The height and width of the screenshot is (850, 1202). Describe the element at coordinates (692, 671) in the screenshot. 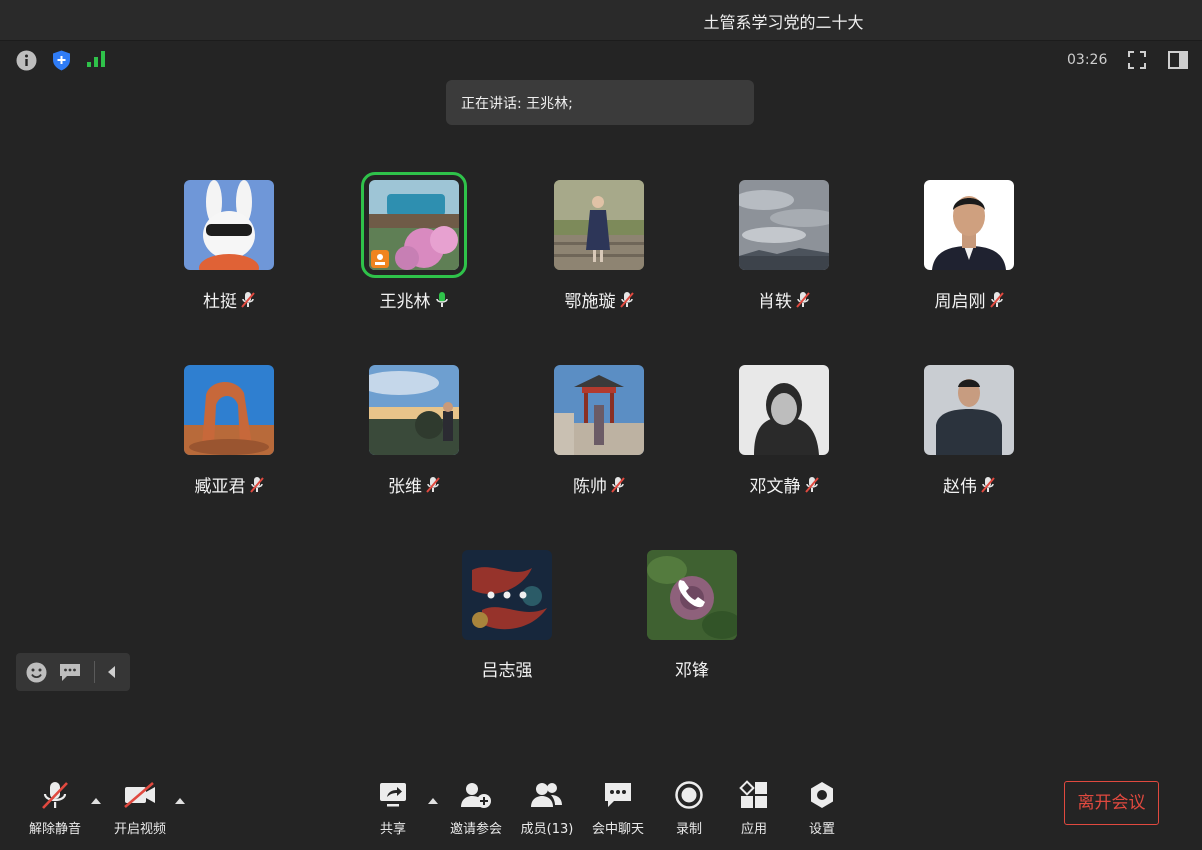

I see `participant-name-label: 邓锋` at that location.